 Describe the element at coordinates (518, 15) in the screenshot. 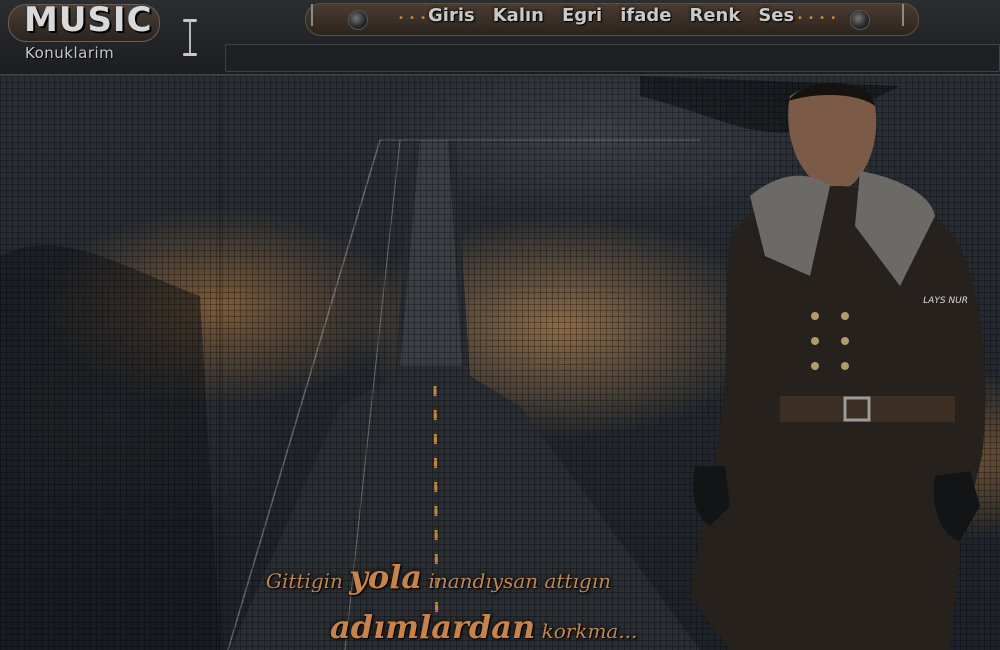

I see `nav-item-kalin: Kalın` at that location.